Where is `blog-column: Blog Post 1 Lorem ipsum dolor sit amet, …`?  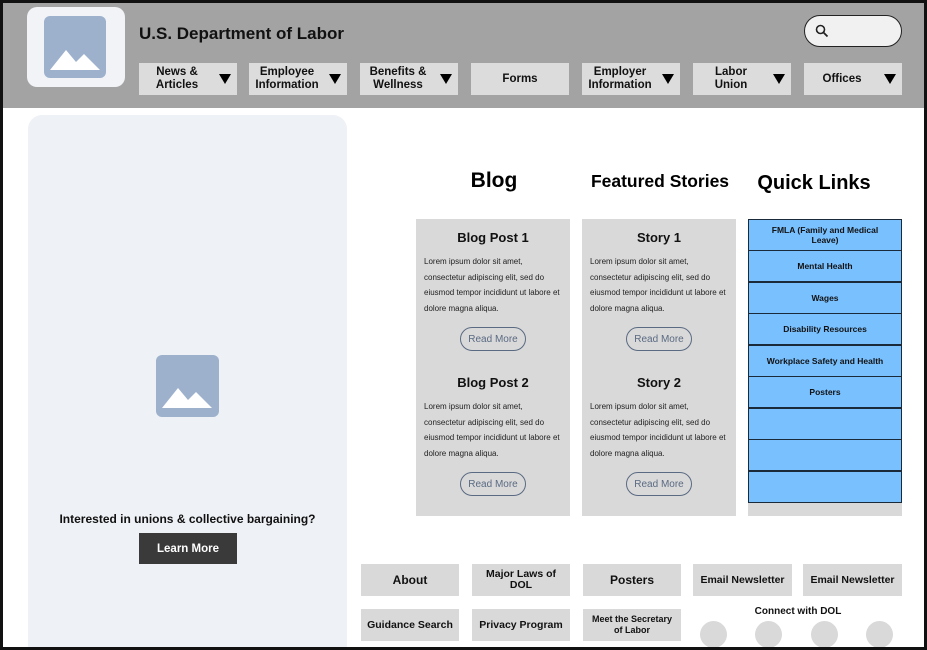 blog-column: Blog Post 1 Lorem ipsum dolor sit amet, … is located at coordinates (493, 367).